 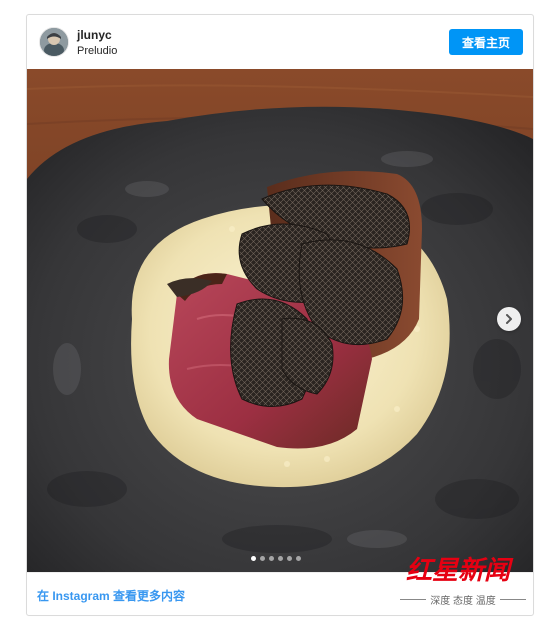 I want to click on view-more-on-instagram-link: 在 Instagram 查看更多内容, so click(x=111, y=595).